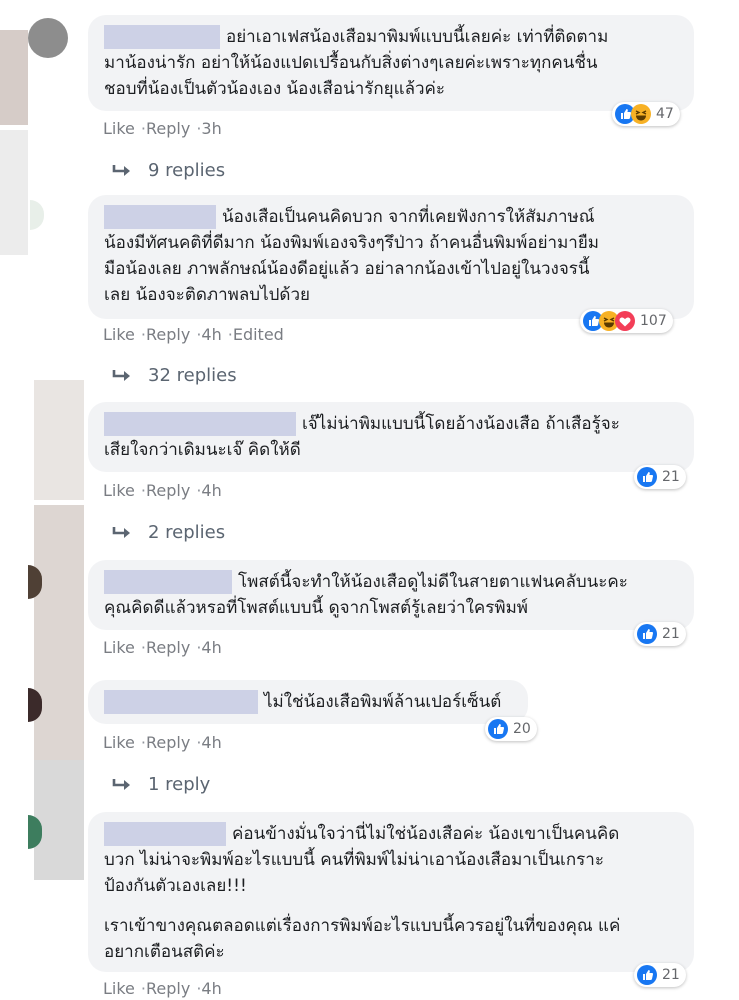 This screenshot has width=739, height=1000. I want to click on timestamp: 3h, so click(211, 128).